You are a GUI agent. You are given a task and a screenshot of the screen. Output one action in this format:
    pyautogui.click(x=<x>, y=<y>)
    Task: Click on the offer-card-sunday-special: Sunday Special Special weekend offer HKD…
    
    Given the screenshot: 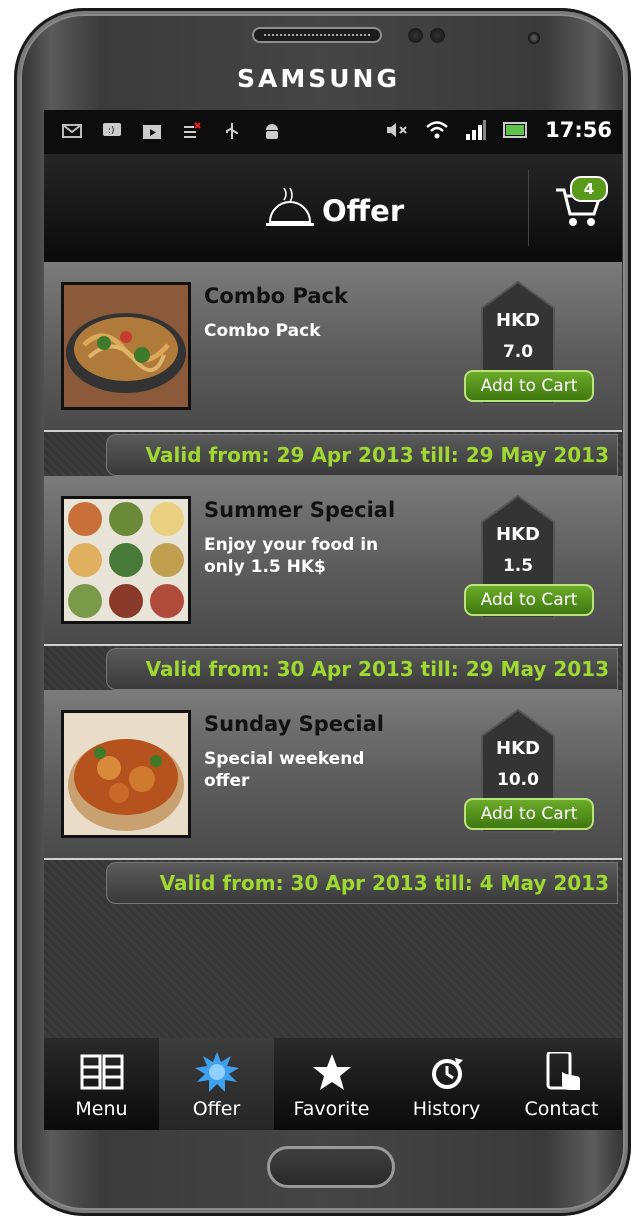 What is the action you would take?
    pyautogui.click(x=333, y=775)
    